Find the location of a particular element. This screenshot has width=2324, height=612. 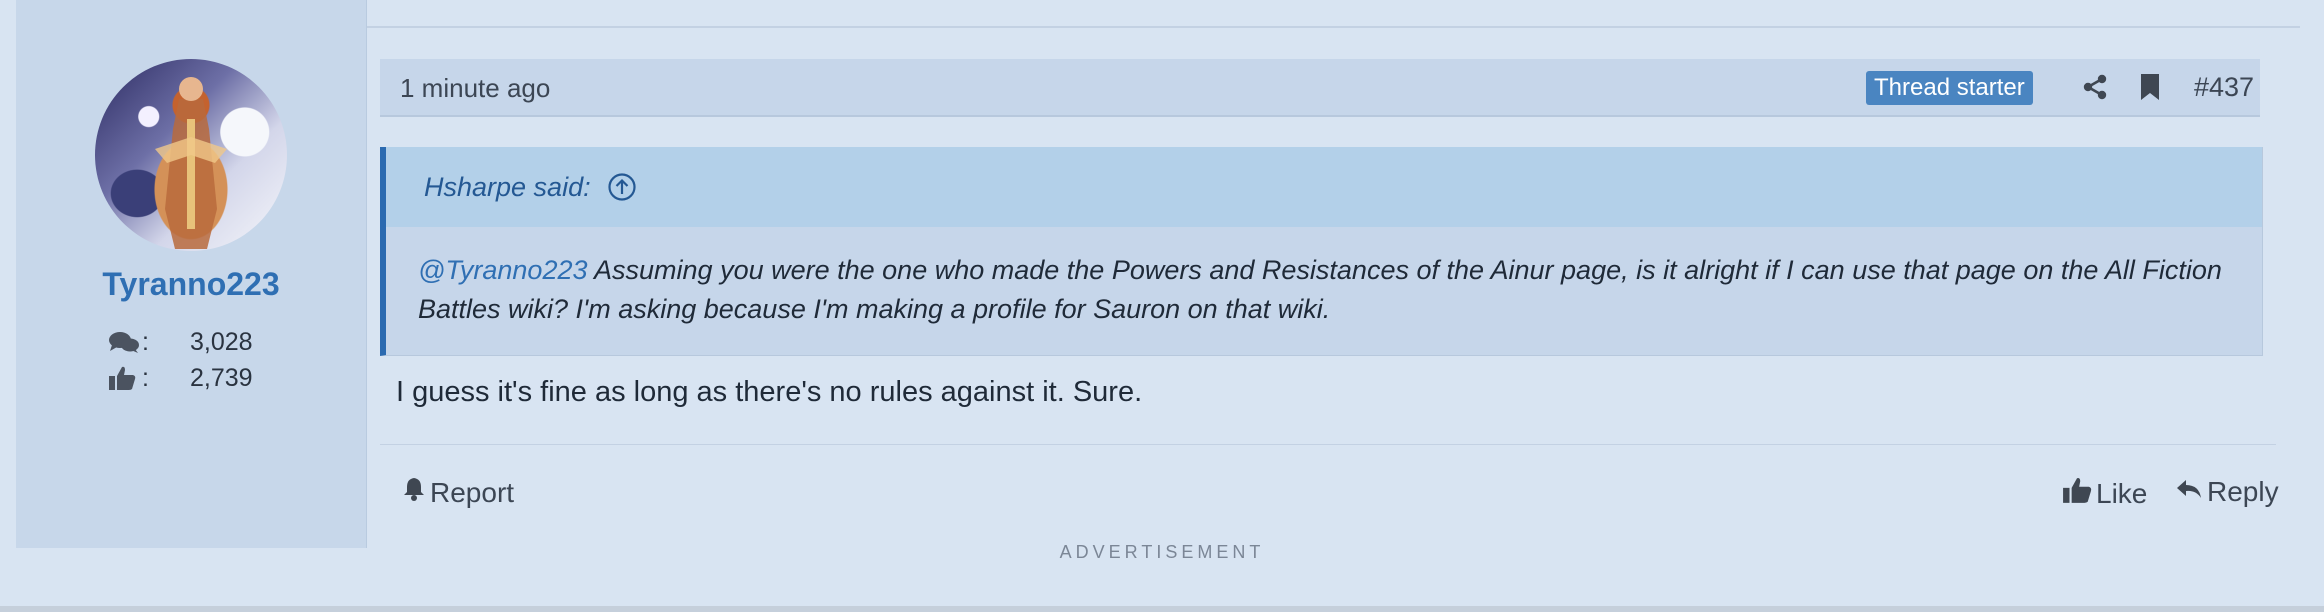

page-bottom-edge is located at coordinates (1162, 609).